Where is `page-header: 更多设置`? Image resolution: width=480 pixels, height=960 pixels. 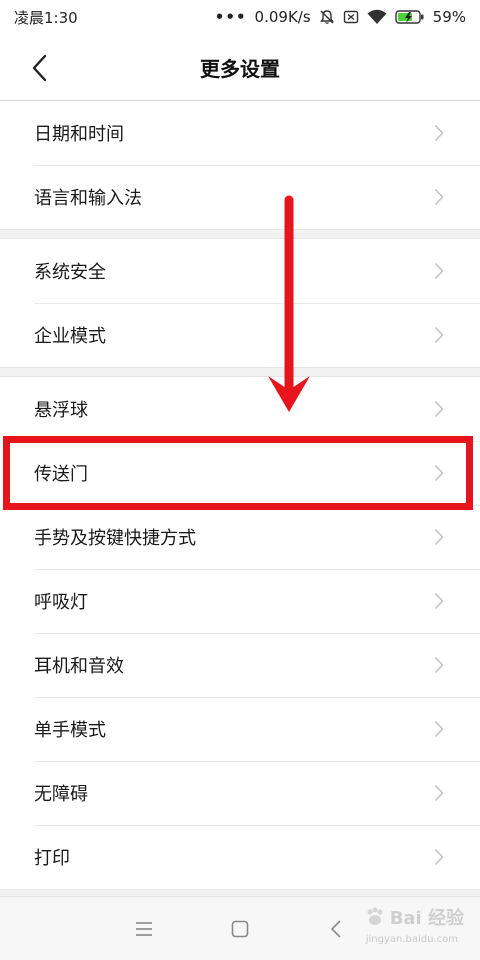 page-header: 更多设置 is located at coordinates (240, 67).